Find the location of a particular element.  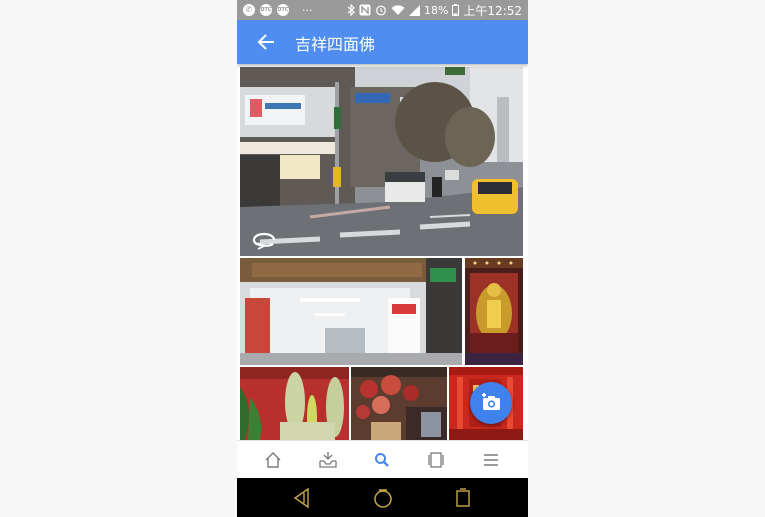

nav-inbox is located at coordinates (328, 460).